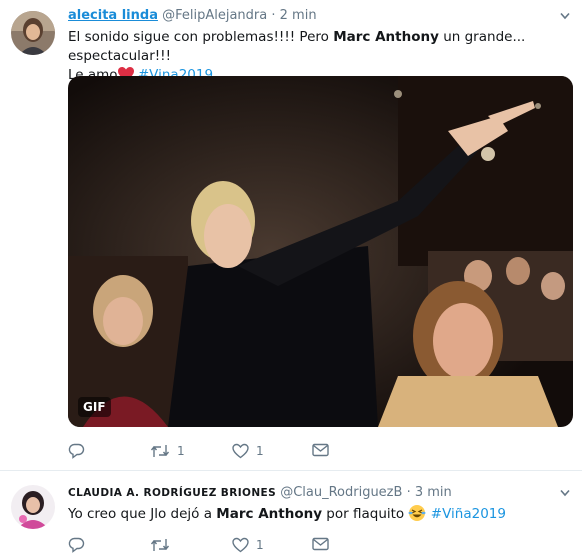 The height and width of the screenshot is (557, 582). What do you see at coordinates (113, 15) in the screenshot?
I see `display-name: alecita linda` at bounding box center [113, 15].